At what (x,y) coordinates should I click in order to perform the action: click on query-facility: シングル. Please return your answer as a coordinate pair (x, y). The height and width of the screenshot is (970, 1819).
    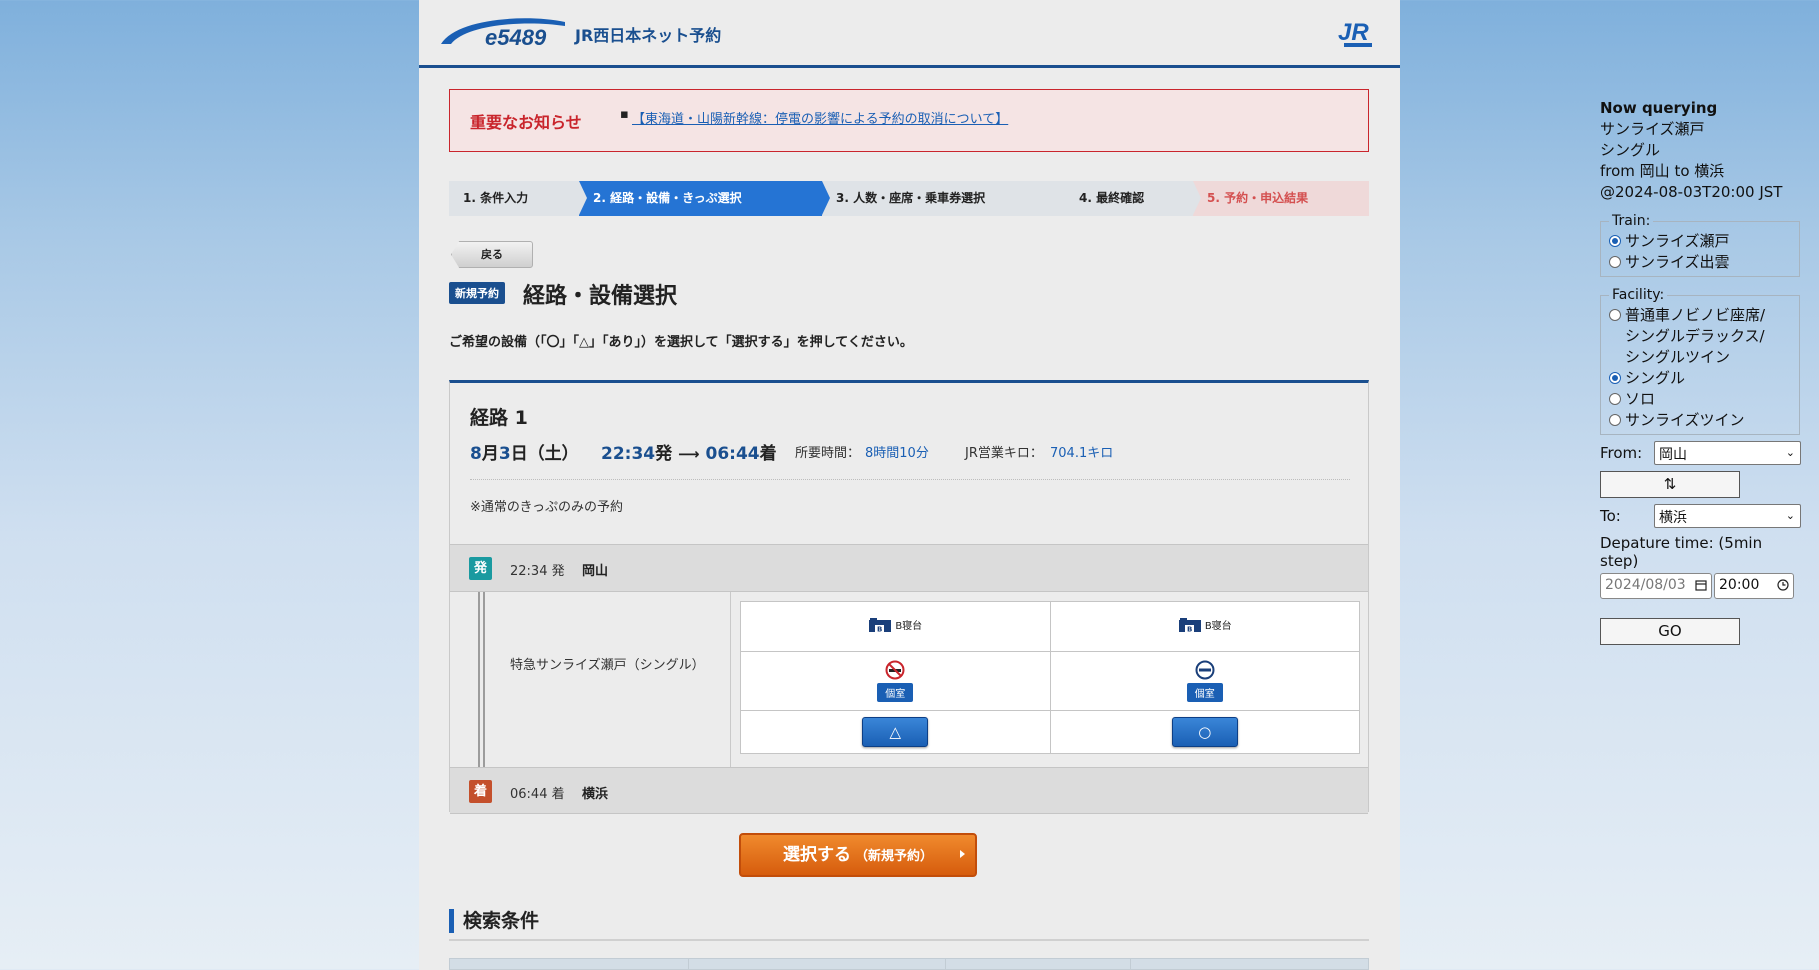
    Looking at the image, I should click on (1630, 150).